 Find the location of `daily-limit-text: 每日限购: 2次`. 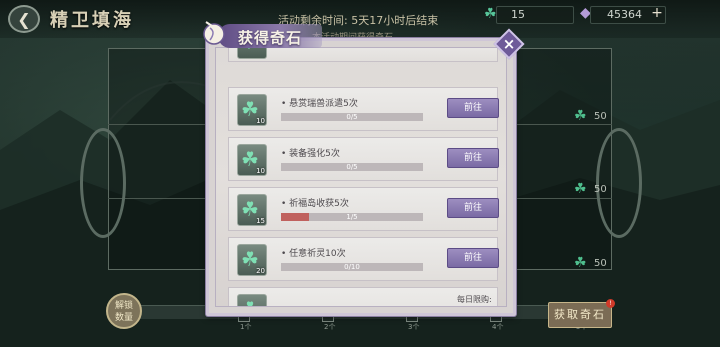

daily-limit-text: 每日限购: 2次 is located at coordinates (474, 299).